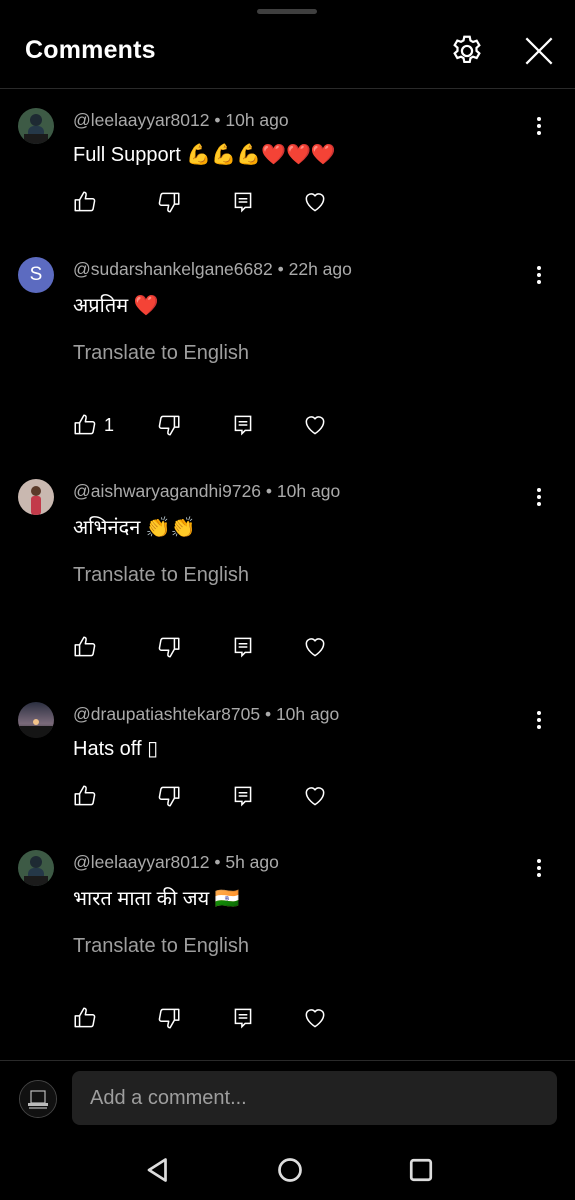 This screenshot has height=1200, width=575. I want to click on home-circle-icon, so click(290, 1170).